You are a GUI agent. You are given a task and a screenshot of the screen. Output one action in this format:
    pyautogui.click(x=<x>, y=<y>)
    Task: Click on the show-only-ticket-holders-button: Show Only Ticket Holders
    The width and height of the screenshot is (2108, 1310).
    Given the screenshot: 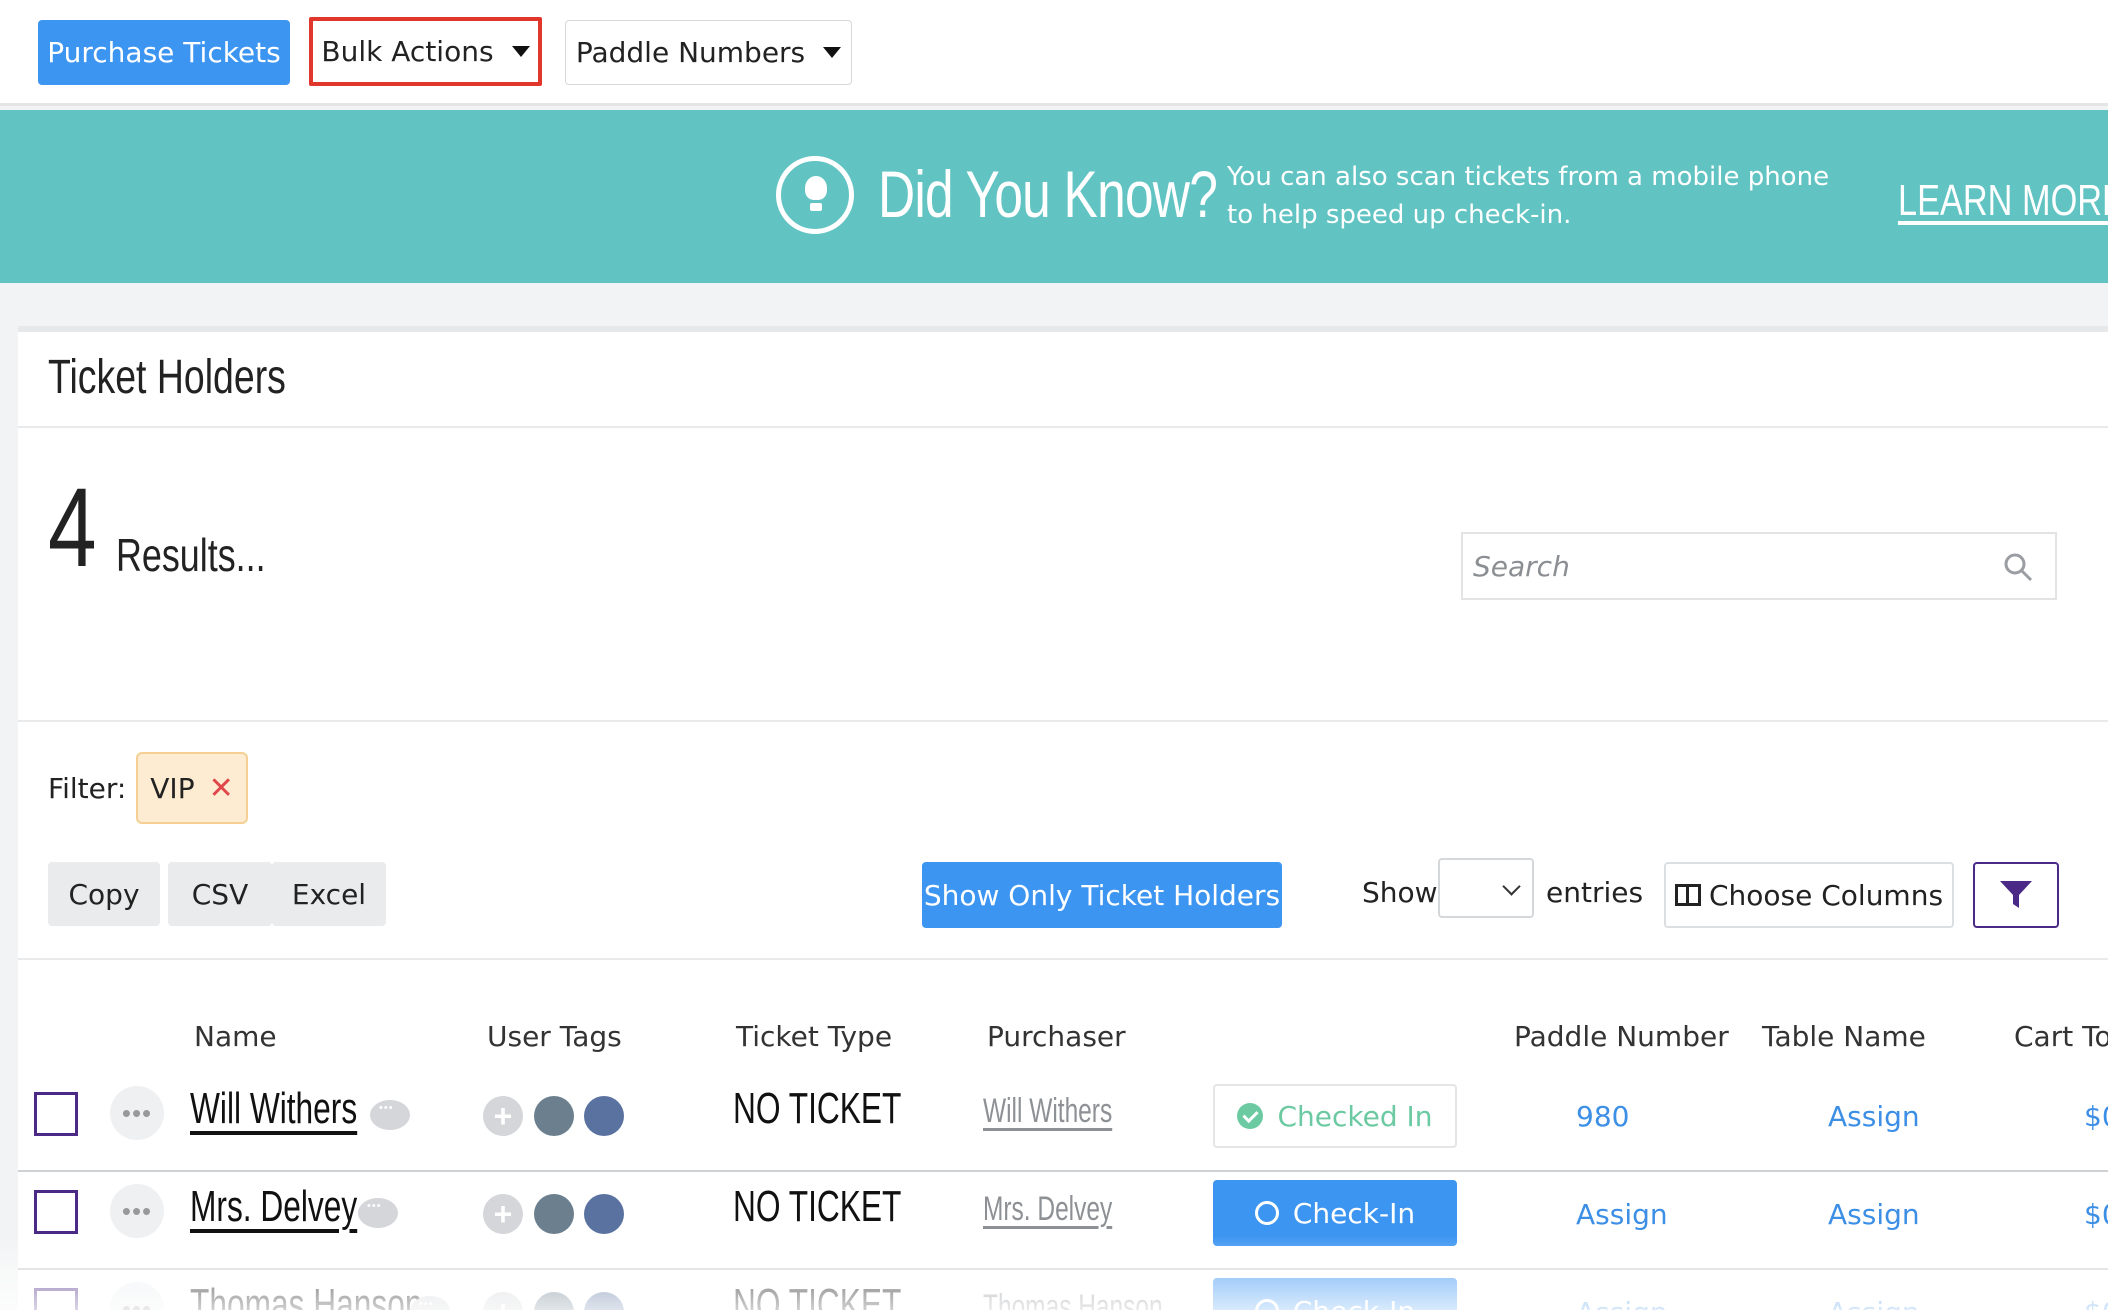 What is the action you would take?
    pyautogui.click(x=1102, y=895)
    